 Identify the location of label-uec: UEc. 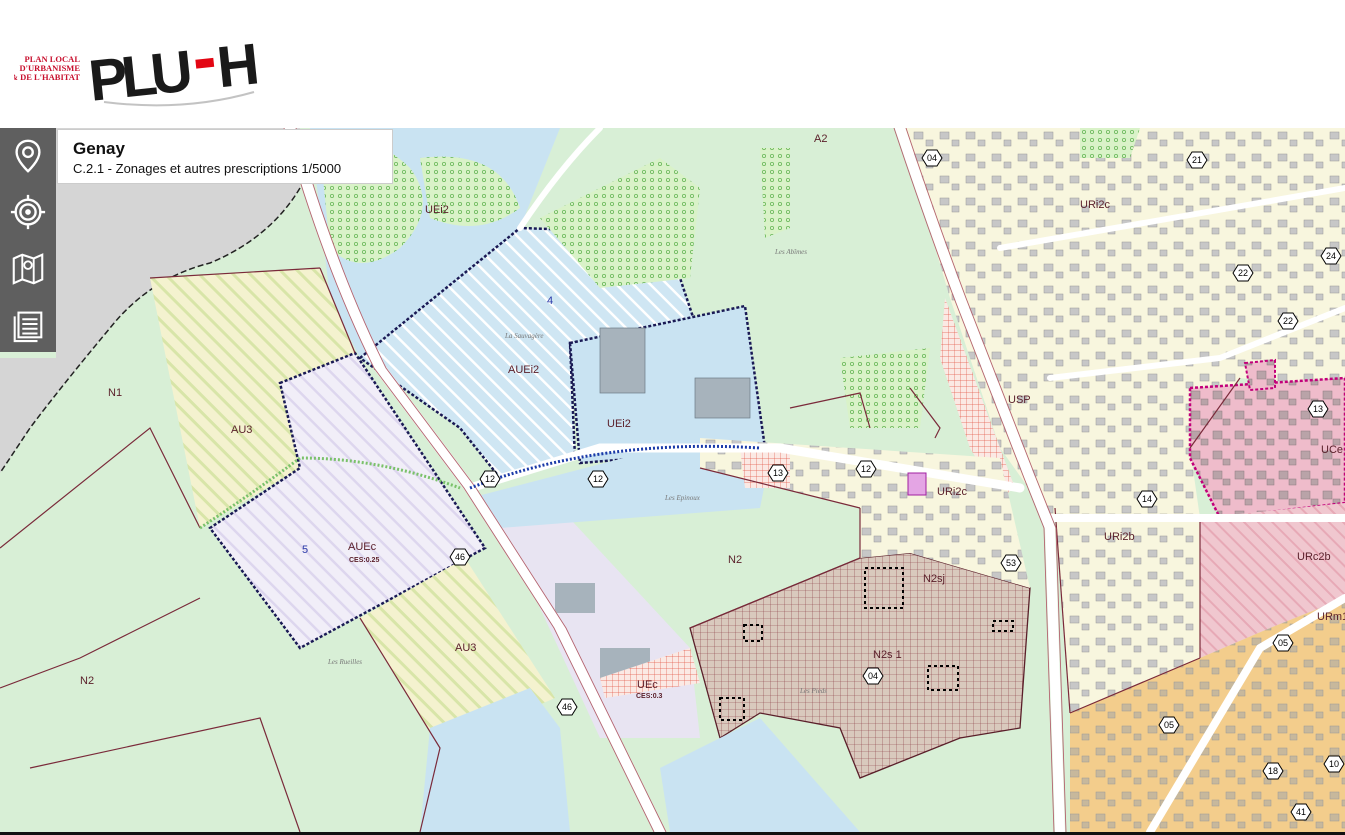
(647, 685).